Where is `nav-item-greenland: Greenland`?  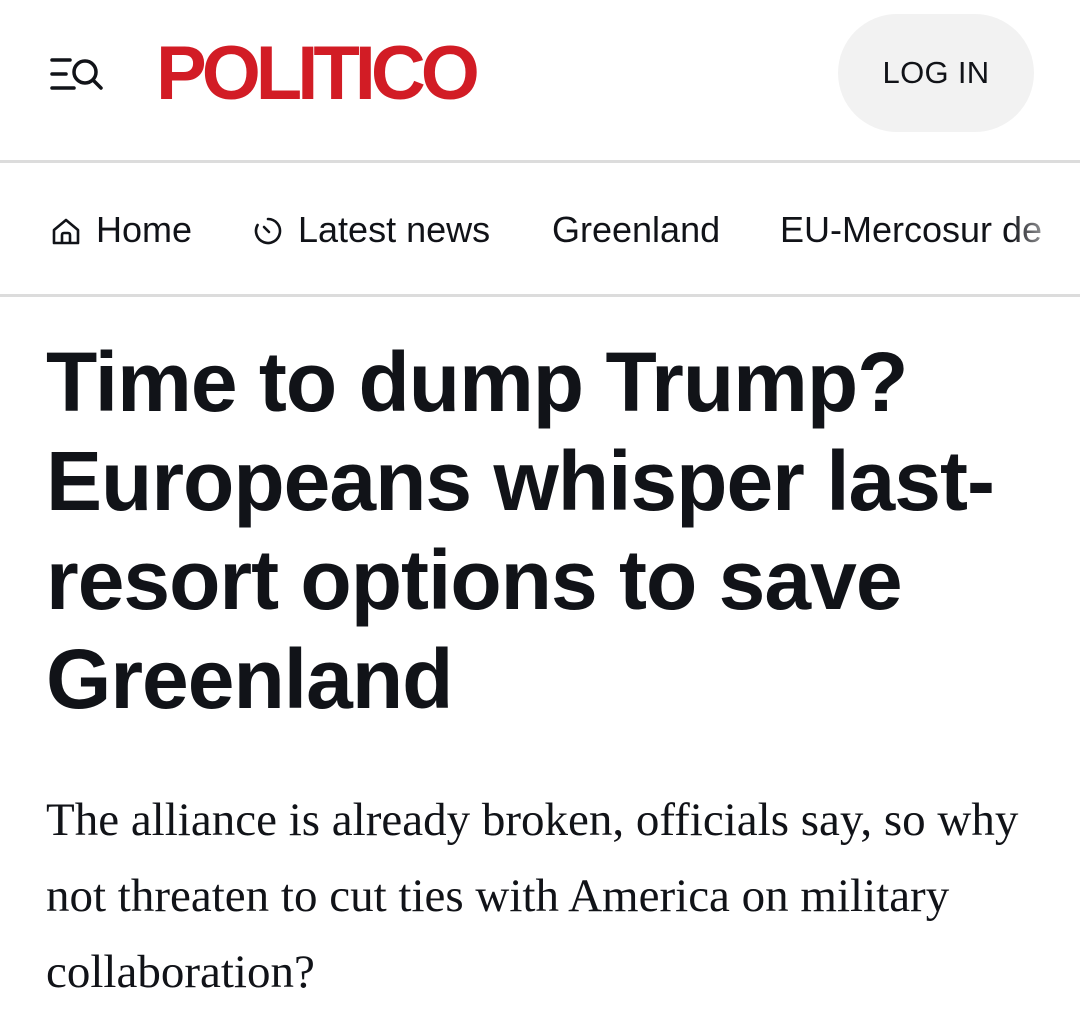 nav-item-greenland: Greenland is located at coordinates (636, 230).